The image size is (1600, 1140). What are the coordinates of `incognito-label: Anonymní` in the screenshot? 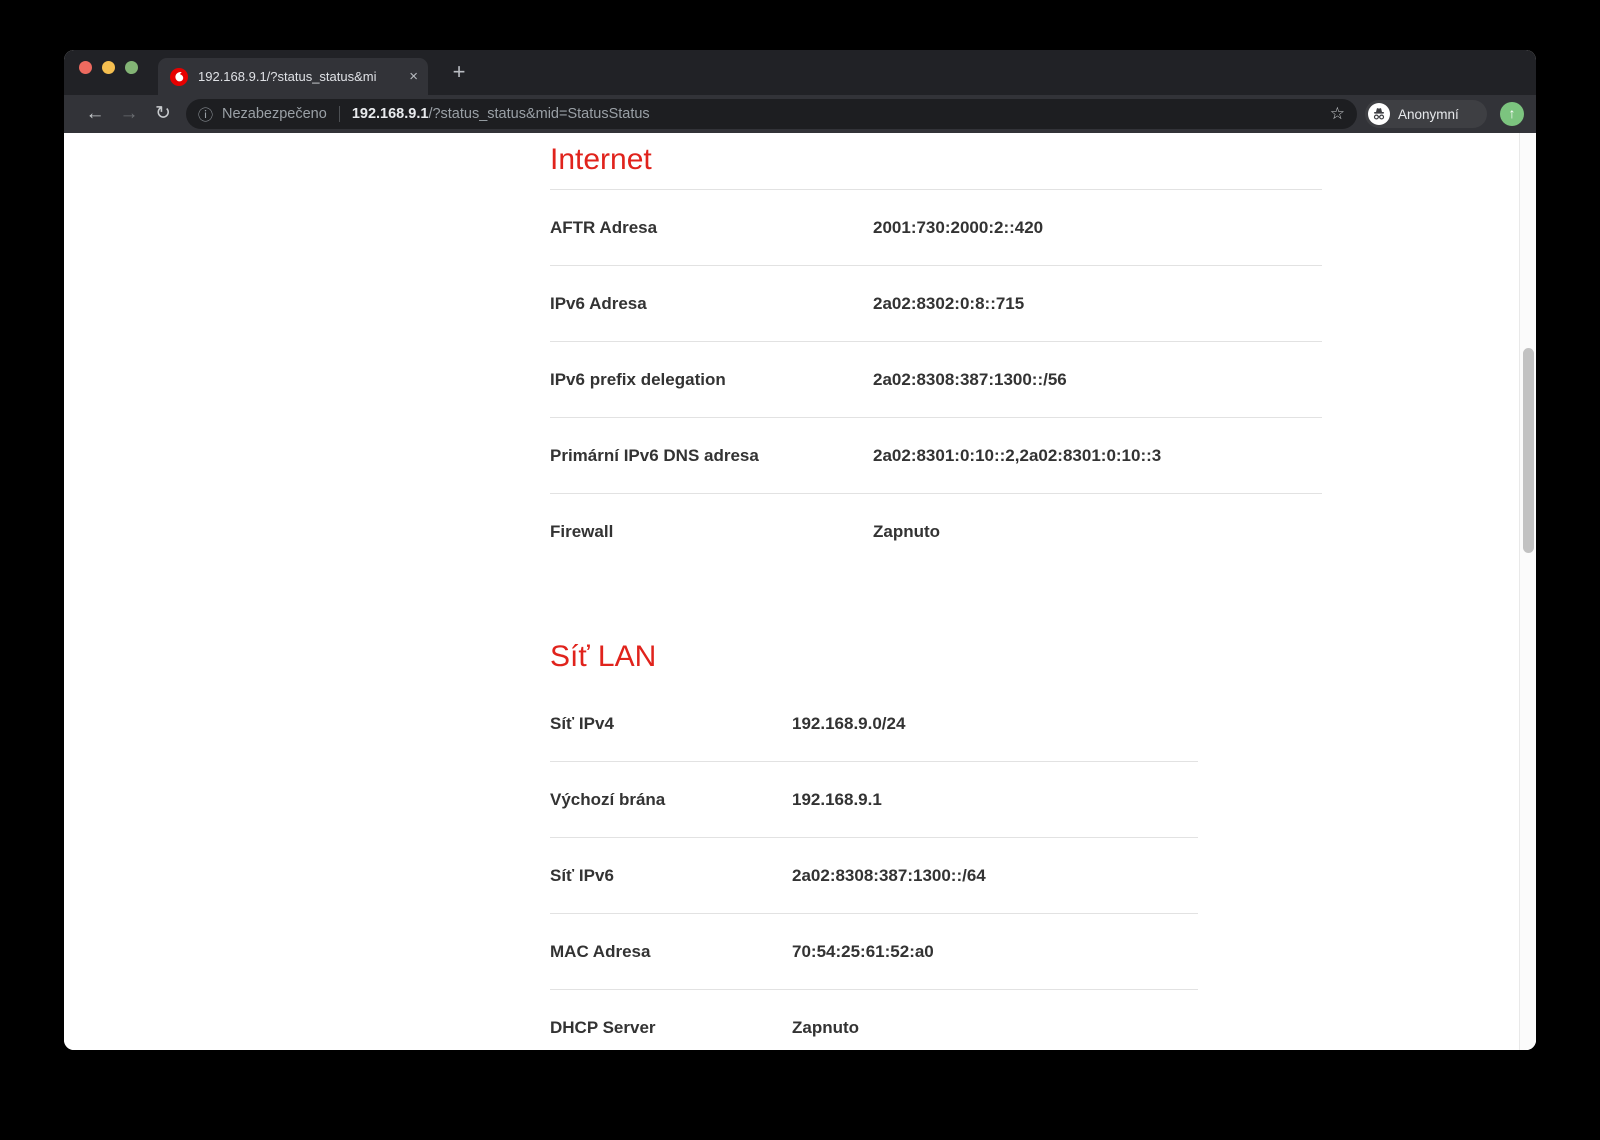 It's located at (1428, 114).